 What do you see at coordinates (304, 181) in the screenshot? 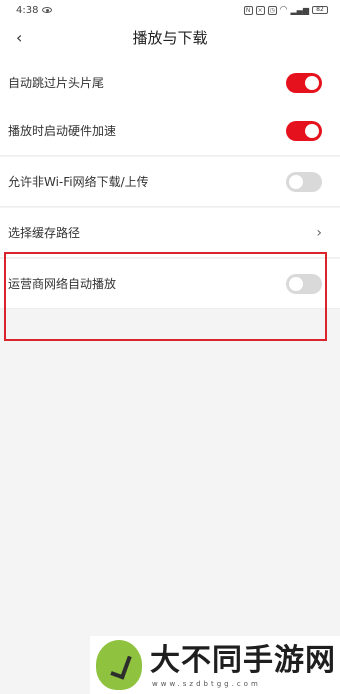
I see `non-wifi-download-toggle` at bounding box center [304, 181].